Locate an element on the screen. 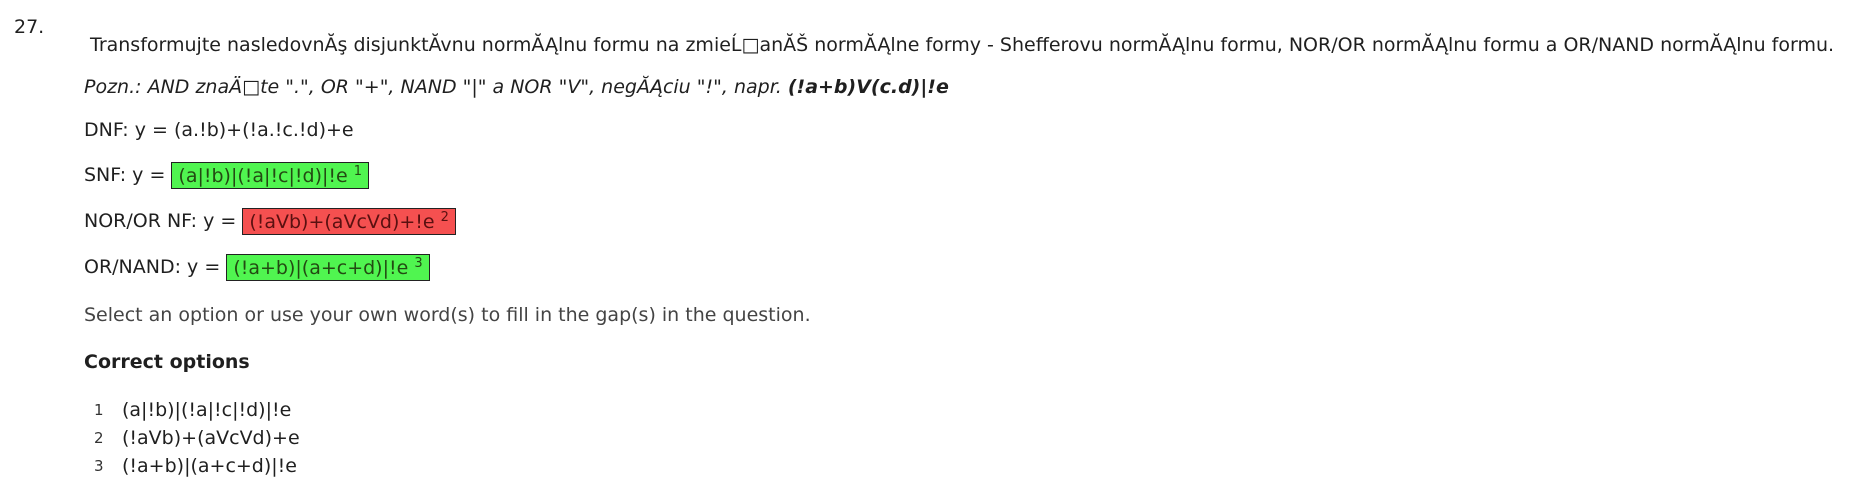  correct-options-heading: Correct options is located at coordinates (167, 362).